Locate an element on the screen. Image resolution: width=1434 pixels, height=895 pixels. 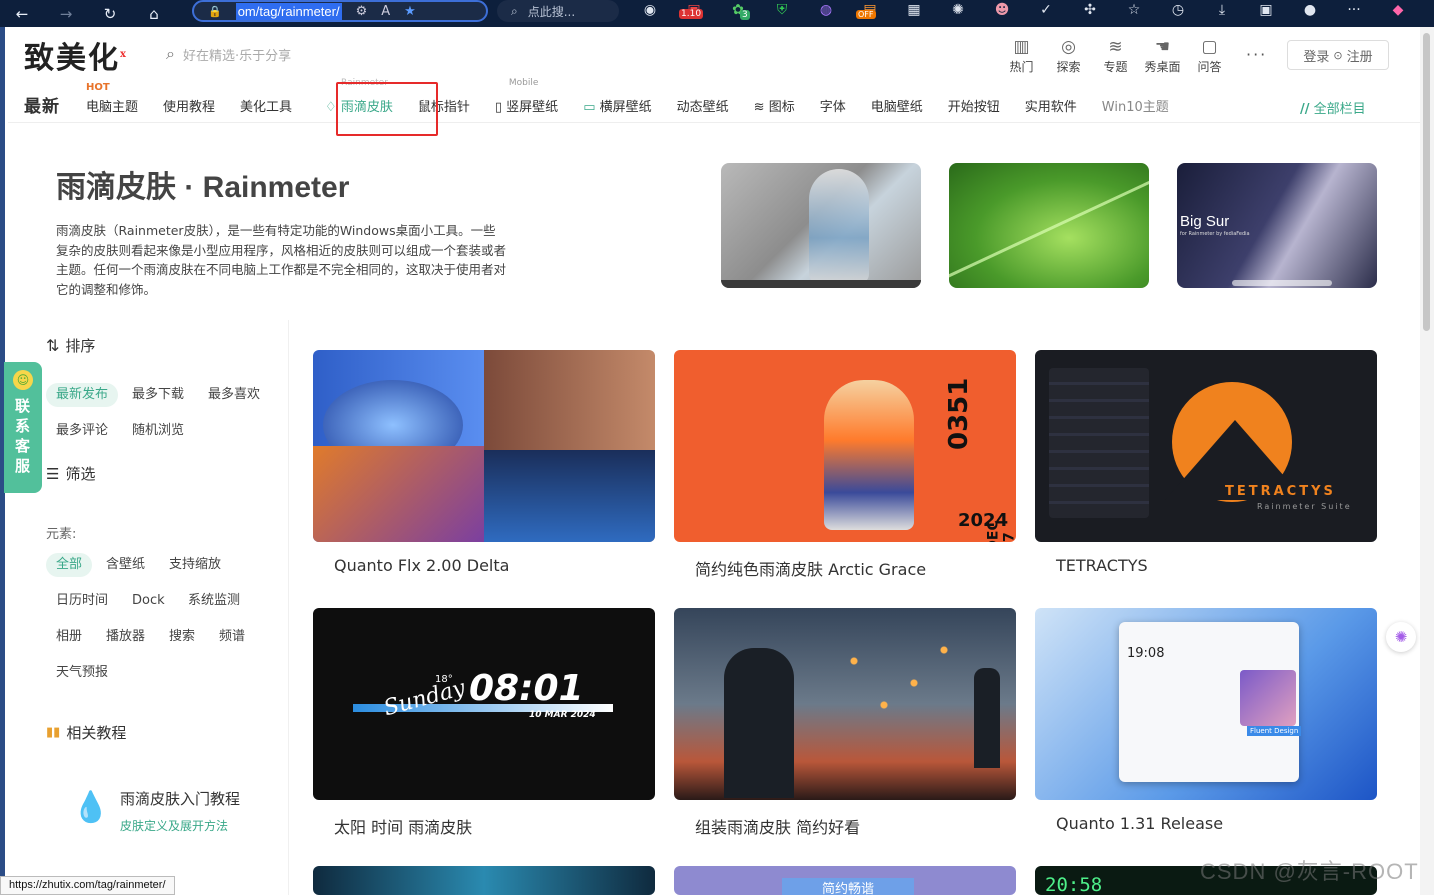
element-calendar: 日历时间 is located at coordinates (82, 601).